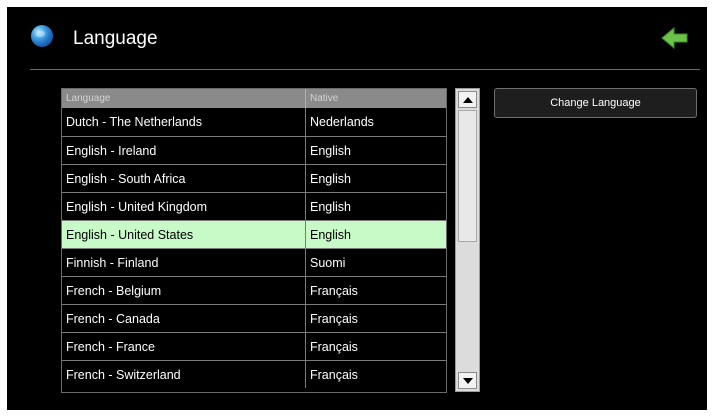 The height and width of the screenshot is (417, 712). I want to click on table-row-selected: English - United States English, so click(254, 234).